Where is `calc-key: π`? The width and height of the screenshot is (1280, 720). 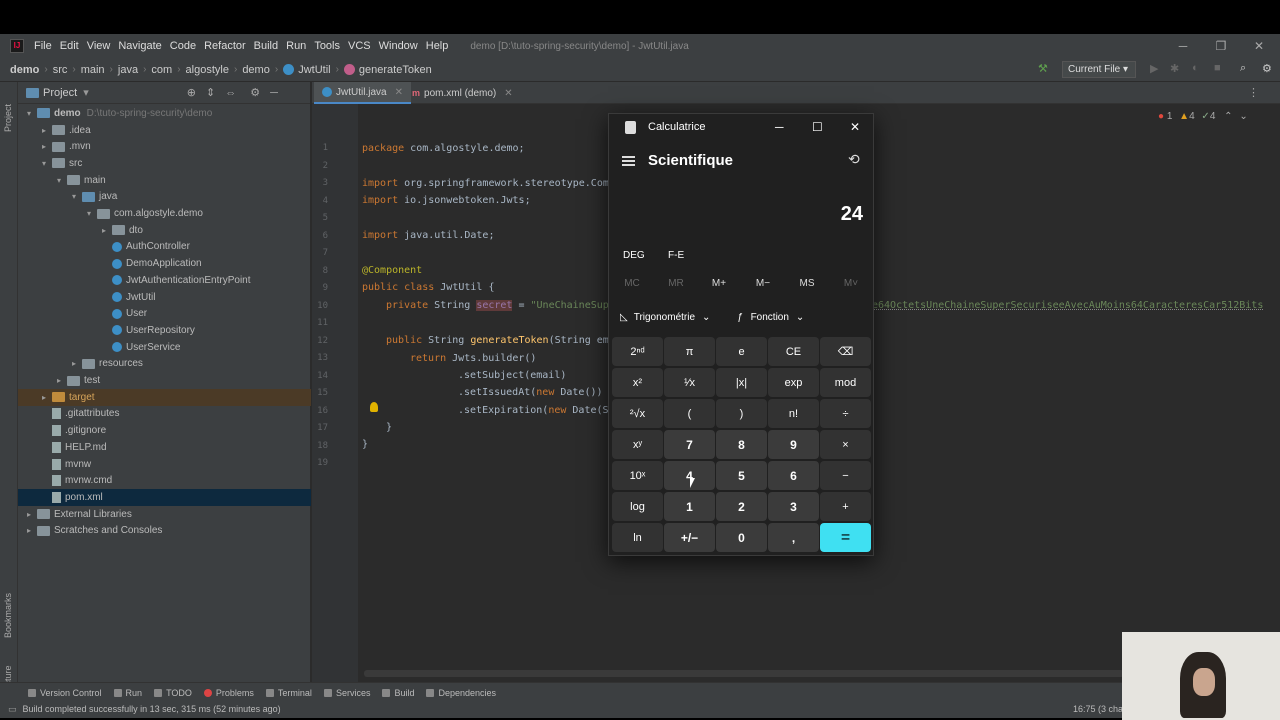
calc-key: π is located at coordinates (689, 351).